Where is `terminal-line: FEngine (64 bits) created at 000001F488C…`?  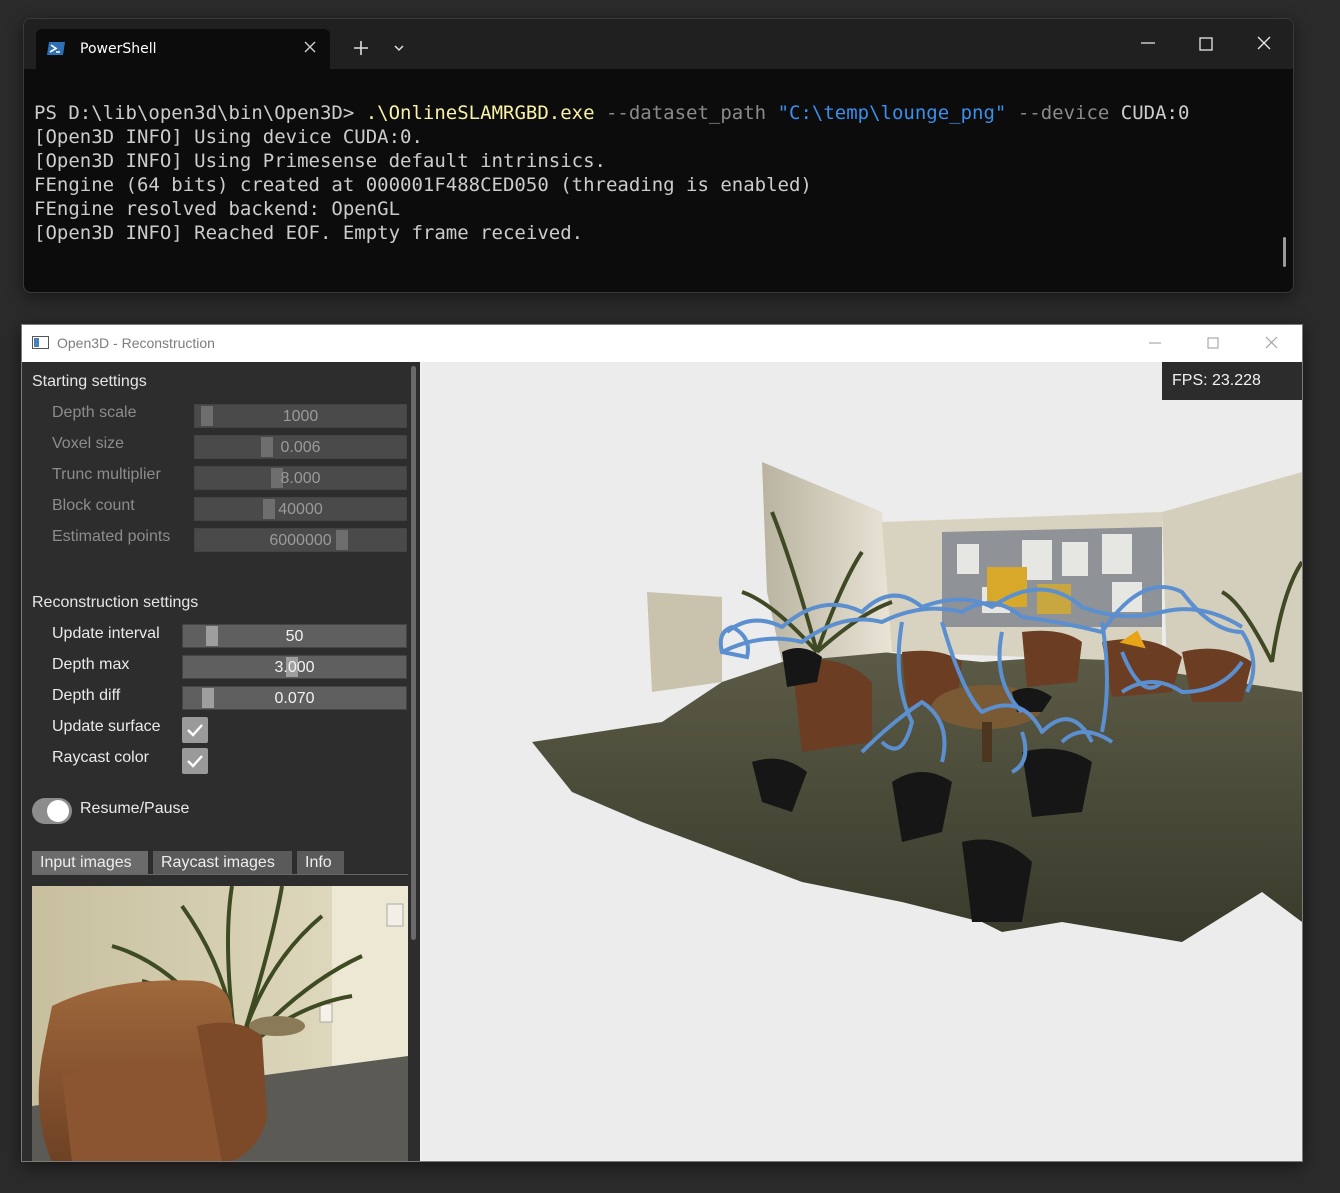 terminal-line: FEngine (64 bits) created at 000001F488C… is located at coordinates (423, 185).